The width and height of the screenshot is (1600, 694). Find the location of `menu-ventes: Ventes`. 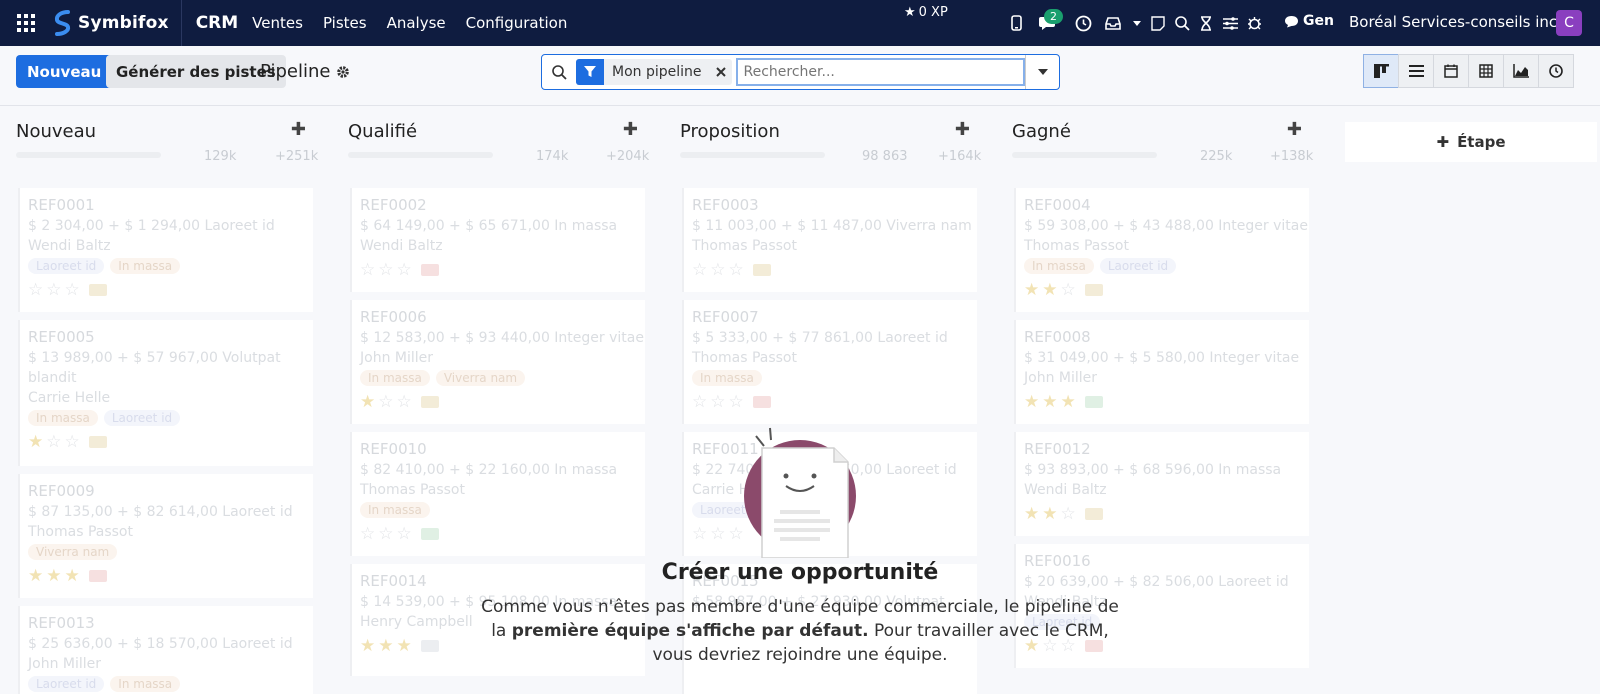

menu-ventes: Ventes is located at coordinates (277, 23).